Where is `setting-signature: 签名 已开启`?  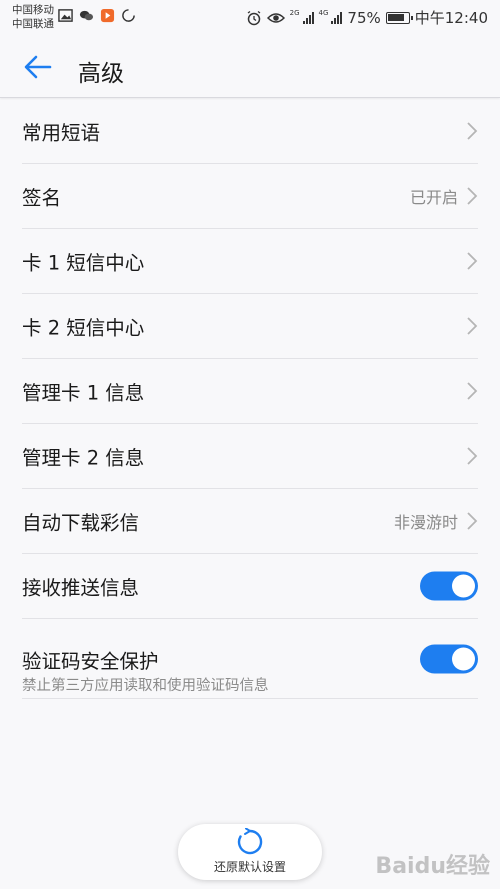
setting-signature: 签名 已开启 is located at coordinates (250, 196).